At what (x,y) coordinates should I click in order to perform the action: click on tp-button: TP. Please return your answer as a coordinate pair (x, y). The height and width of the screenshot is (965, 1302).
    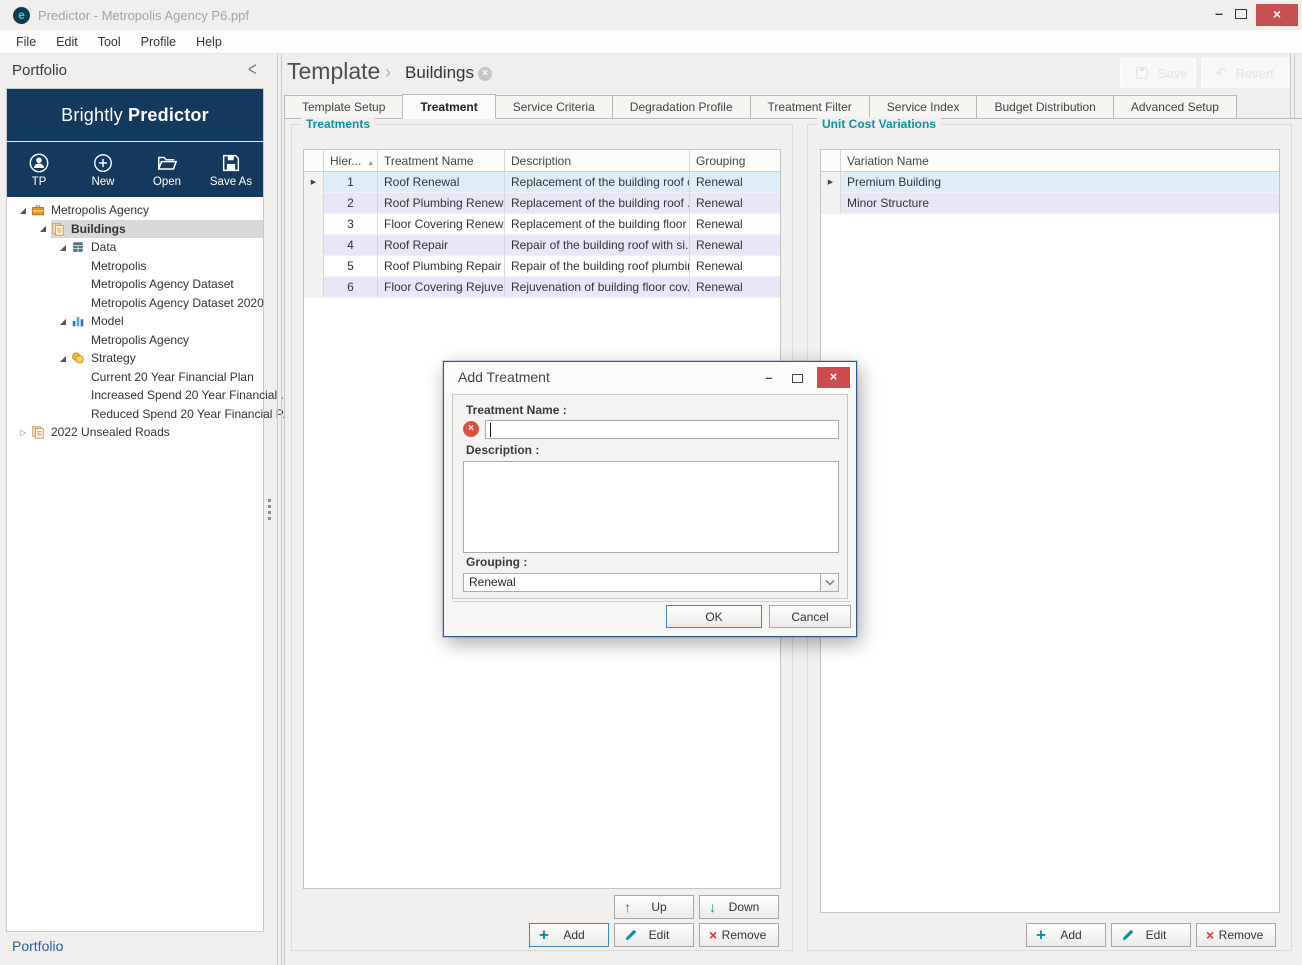
    Looking at the image, I should click on (39, 169).